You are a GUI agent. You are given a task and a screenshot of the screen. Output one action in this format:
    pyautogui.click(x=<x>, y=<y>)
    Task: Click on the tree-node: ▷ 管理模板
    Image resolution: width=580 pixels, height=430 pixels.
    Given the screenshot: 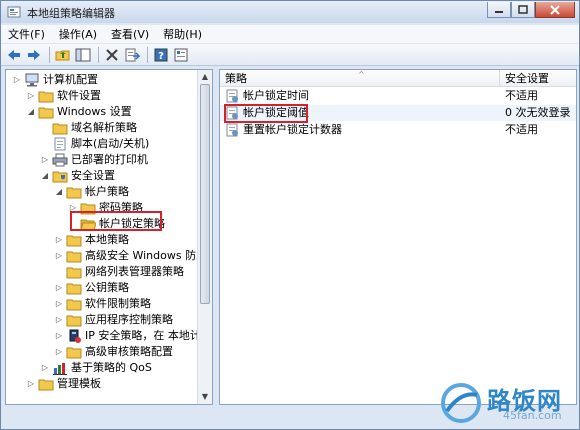 What is the action you would take?
    pyautogui.click(x=63, y=384)
    